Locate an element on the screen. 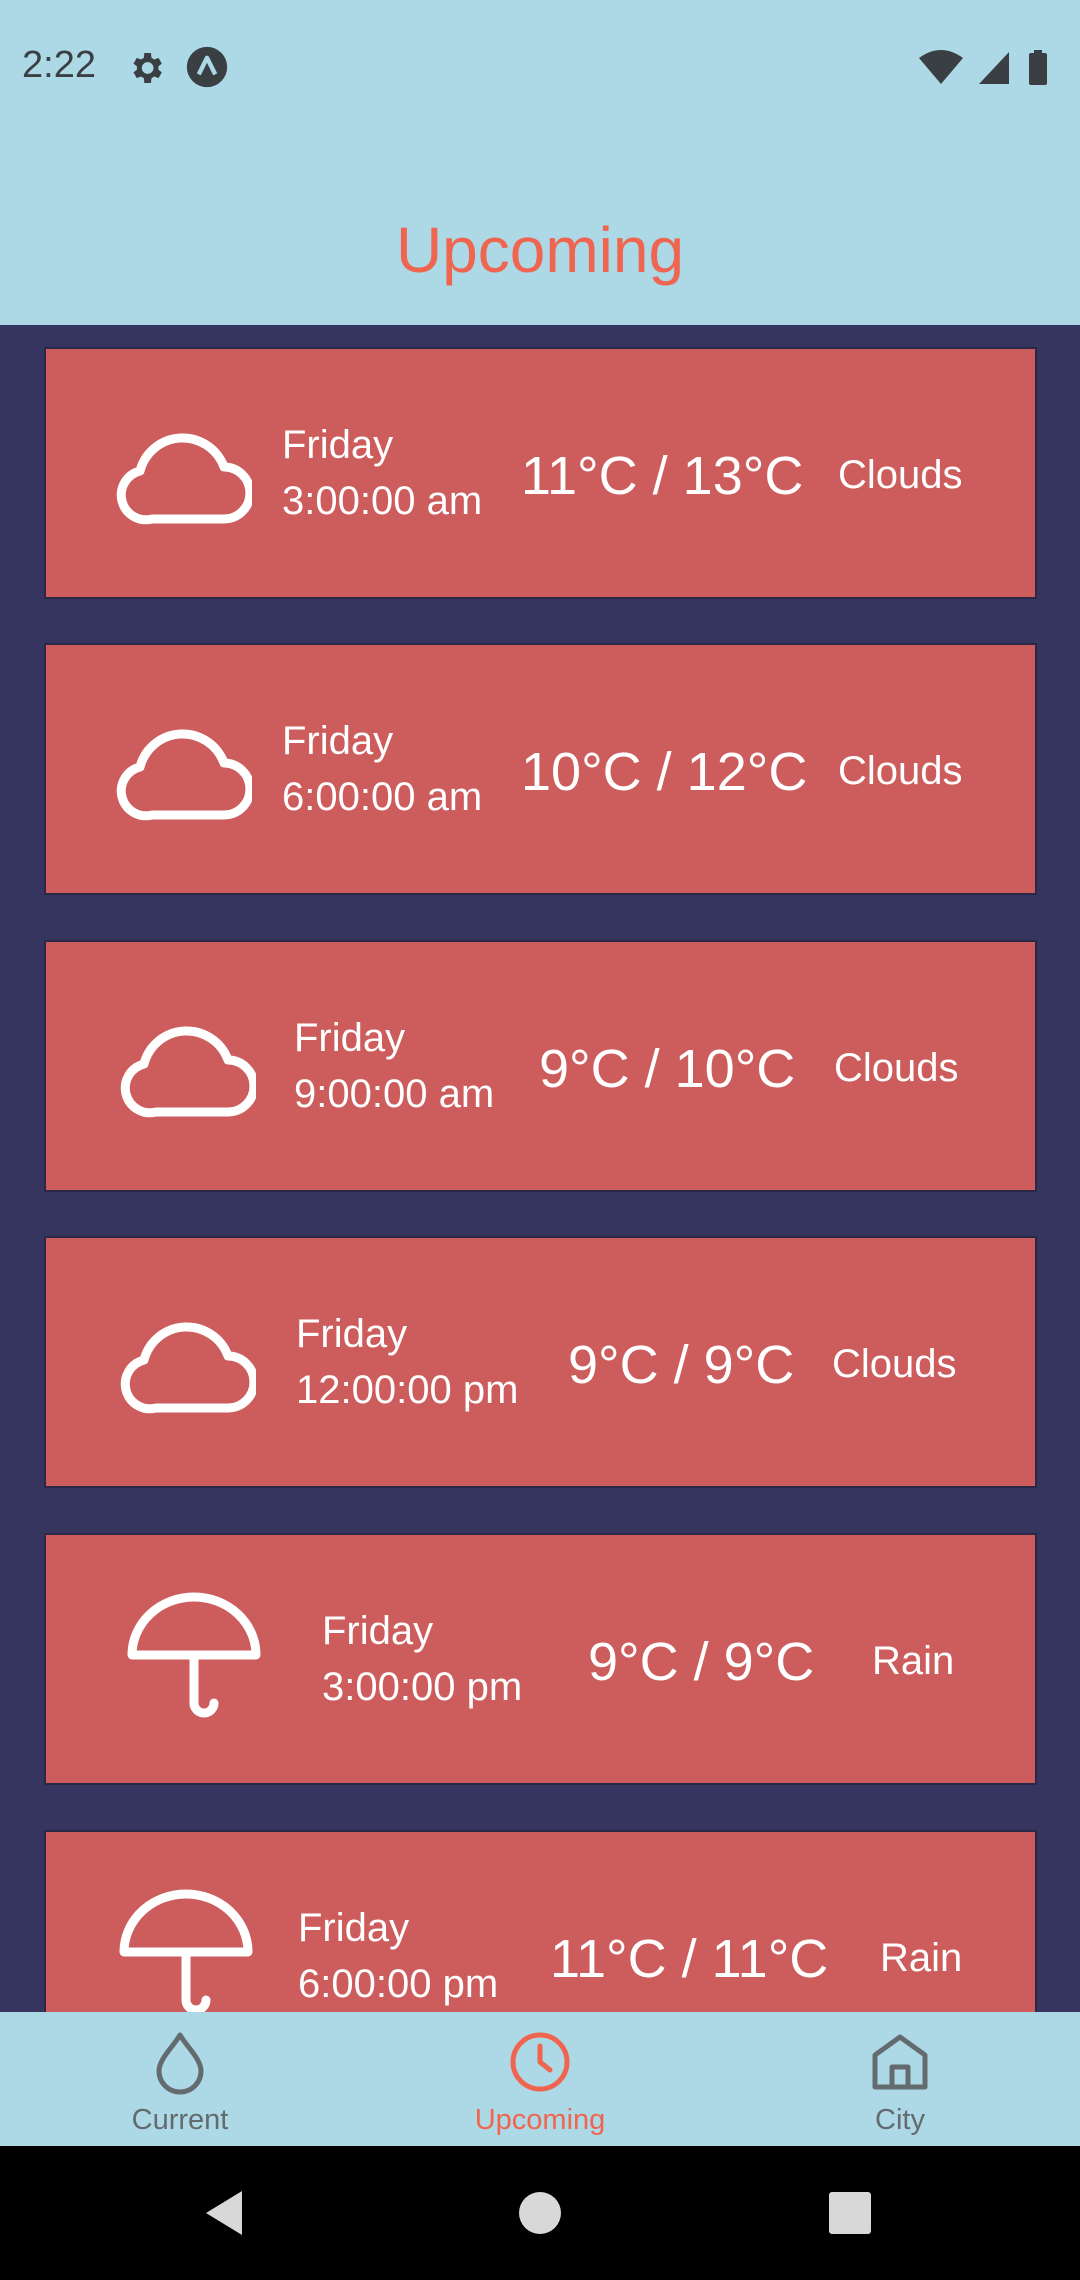  forecast-time: 6:00:00 am is located at coordinates (382, 797).